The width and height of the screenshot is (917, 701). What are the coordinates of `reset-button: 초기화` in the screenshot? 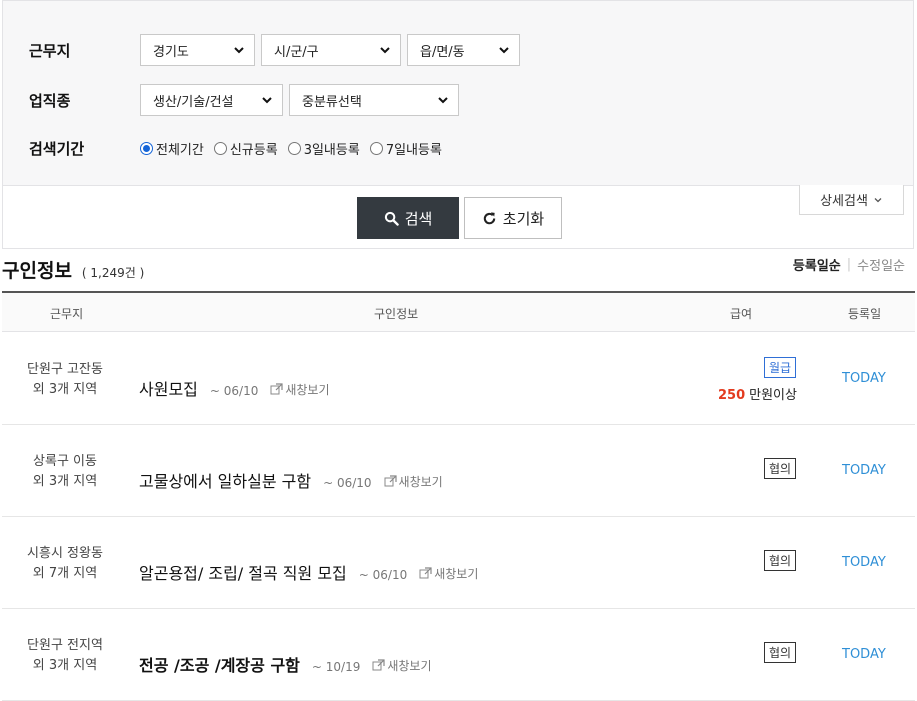 It's located at (513, 218).